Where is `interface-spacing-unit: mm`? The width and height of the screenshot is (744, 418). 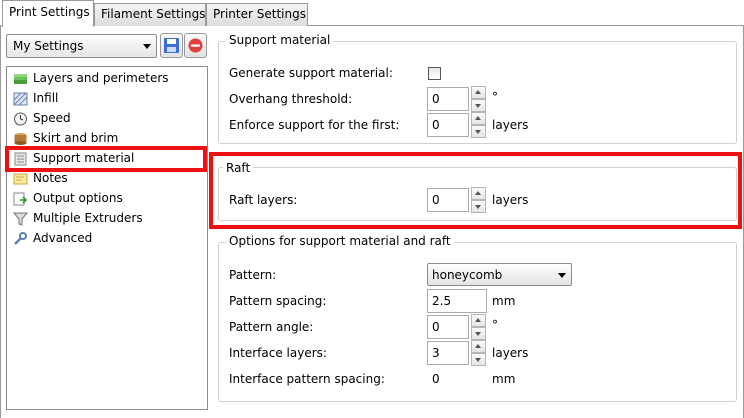 interface-spacing-unit: mm is located at coordinates (504, 379).